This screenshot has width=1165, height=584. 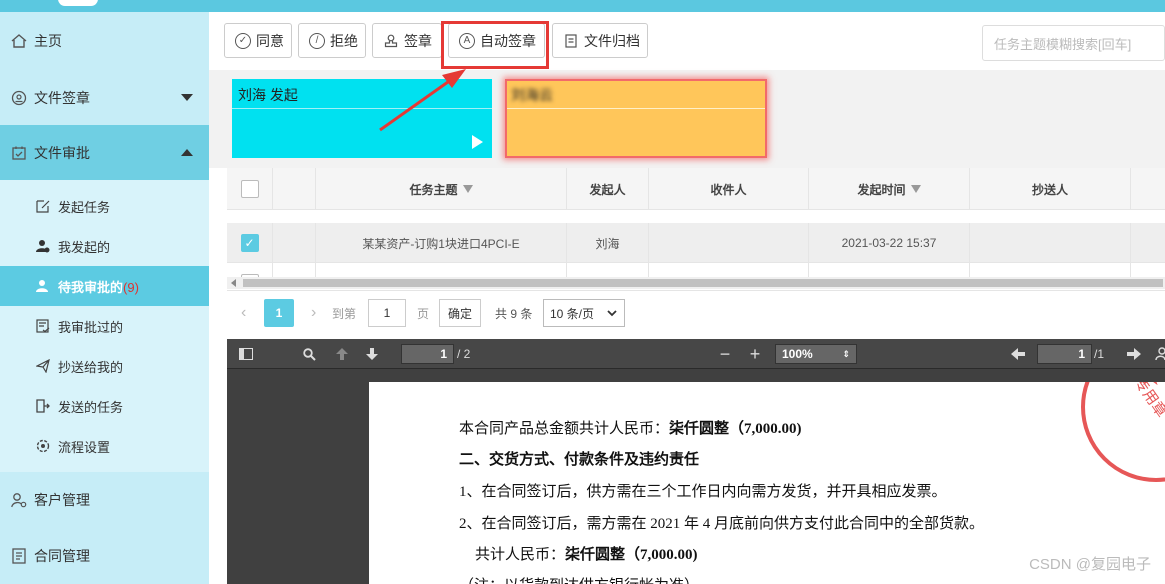 I want to click on page-1-button: 1, so click(x=279, y=313).